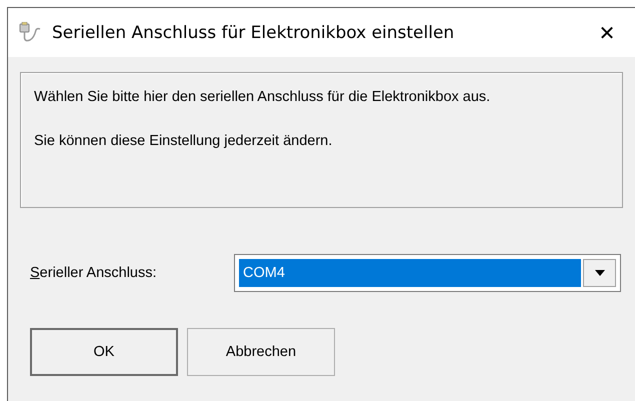 The image size is (635, 401). I want to click on close-button: ✕, so click(607, 33).